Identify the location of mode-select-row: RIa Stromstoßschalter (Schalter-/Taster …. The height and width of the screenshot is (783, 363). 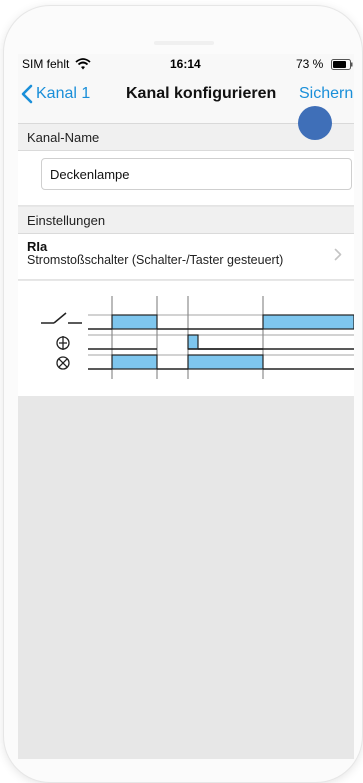
(186, 257).